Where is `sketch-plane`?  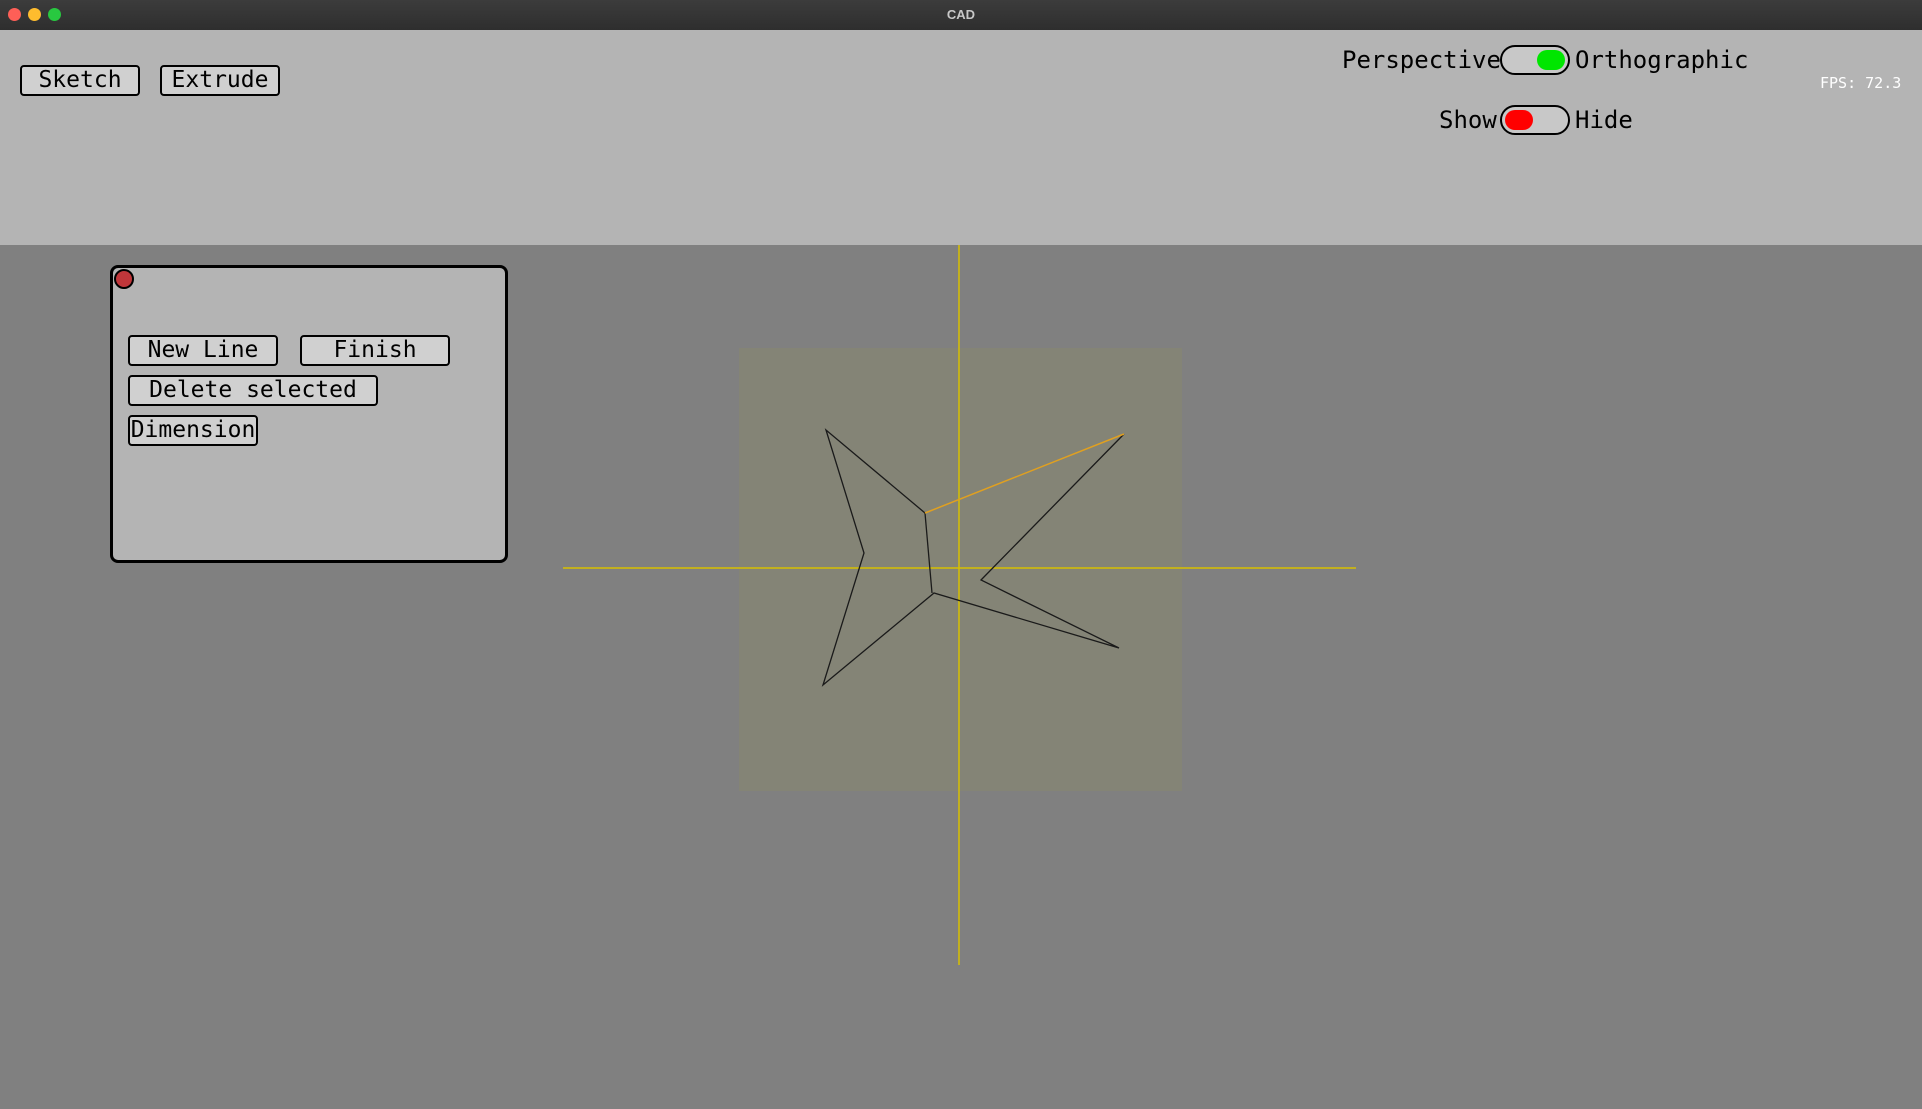
sketch-plane is located at coordinates (960, 569).